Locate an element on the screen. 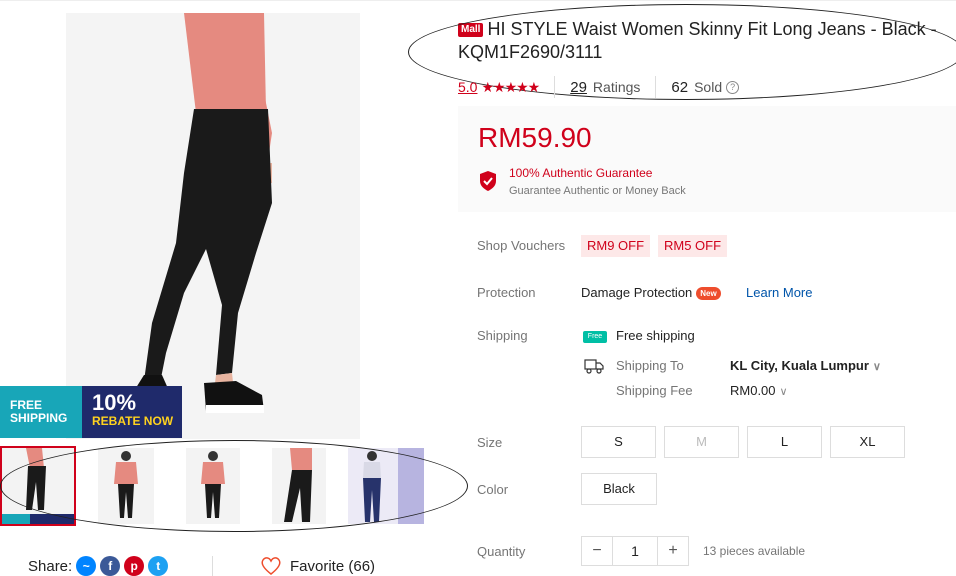  voucher-rm9: RM9 OFF is located at coordinates (616, 246).